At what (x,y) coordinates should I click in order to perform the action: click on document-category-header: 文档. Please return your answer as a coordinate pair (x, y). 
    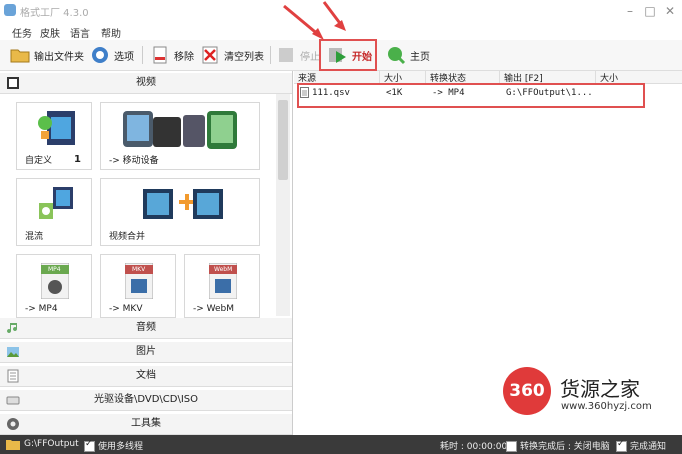
    Looking at the image, I should click on (146, 376).